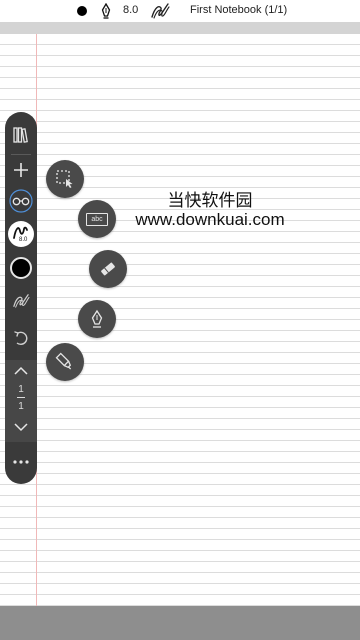 The width and height of the screenshot is (360, 640). I want to click on stroke-style-button, so click(21, 301).